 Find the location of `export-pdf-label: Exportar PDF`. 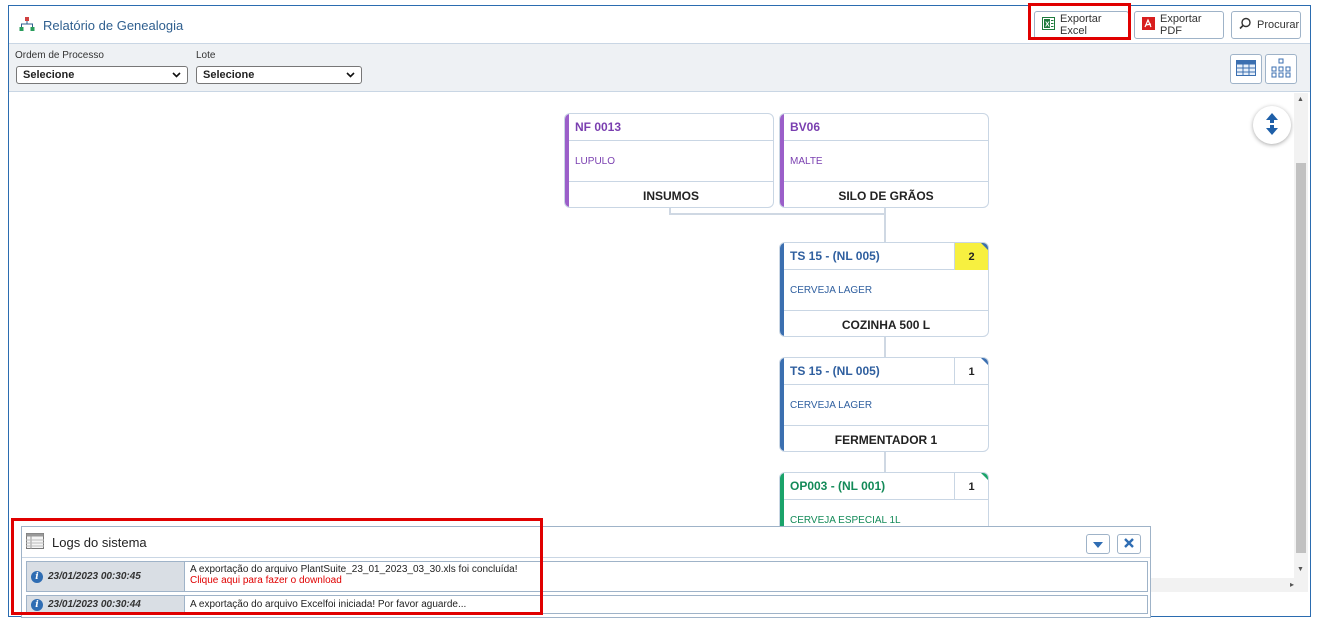

export-pdf-label: Exportar PDF is located at coordinates (1181, 25).